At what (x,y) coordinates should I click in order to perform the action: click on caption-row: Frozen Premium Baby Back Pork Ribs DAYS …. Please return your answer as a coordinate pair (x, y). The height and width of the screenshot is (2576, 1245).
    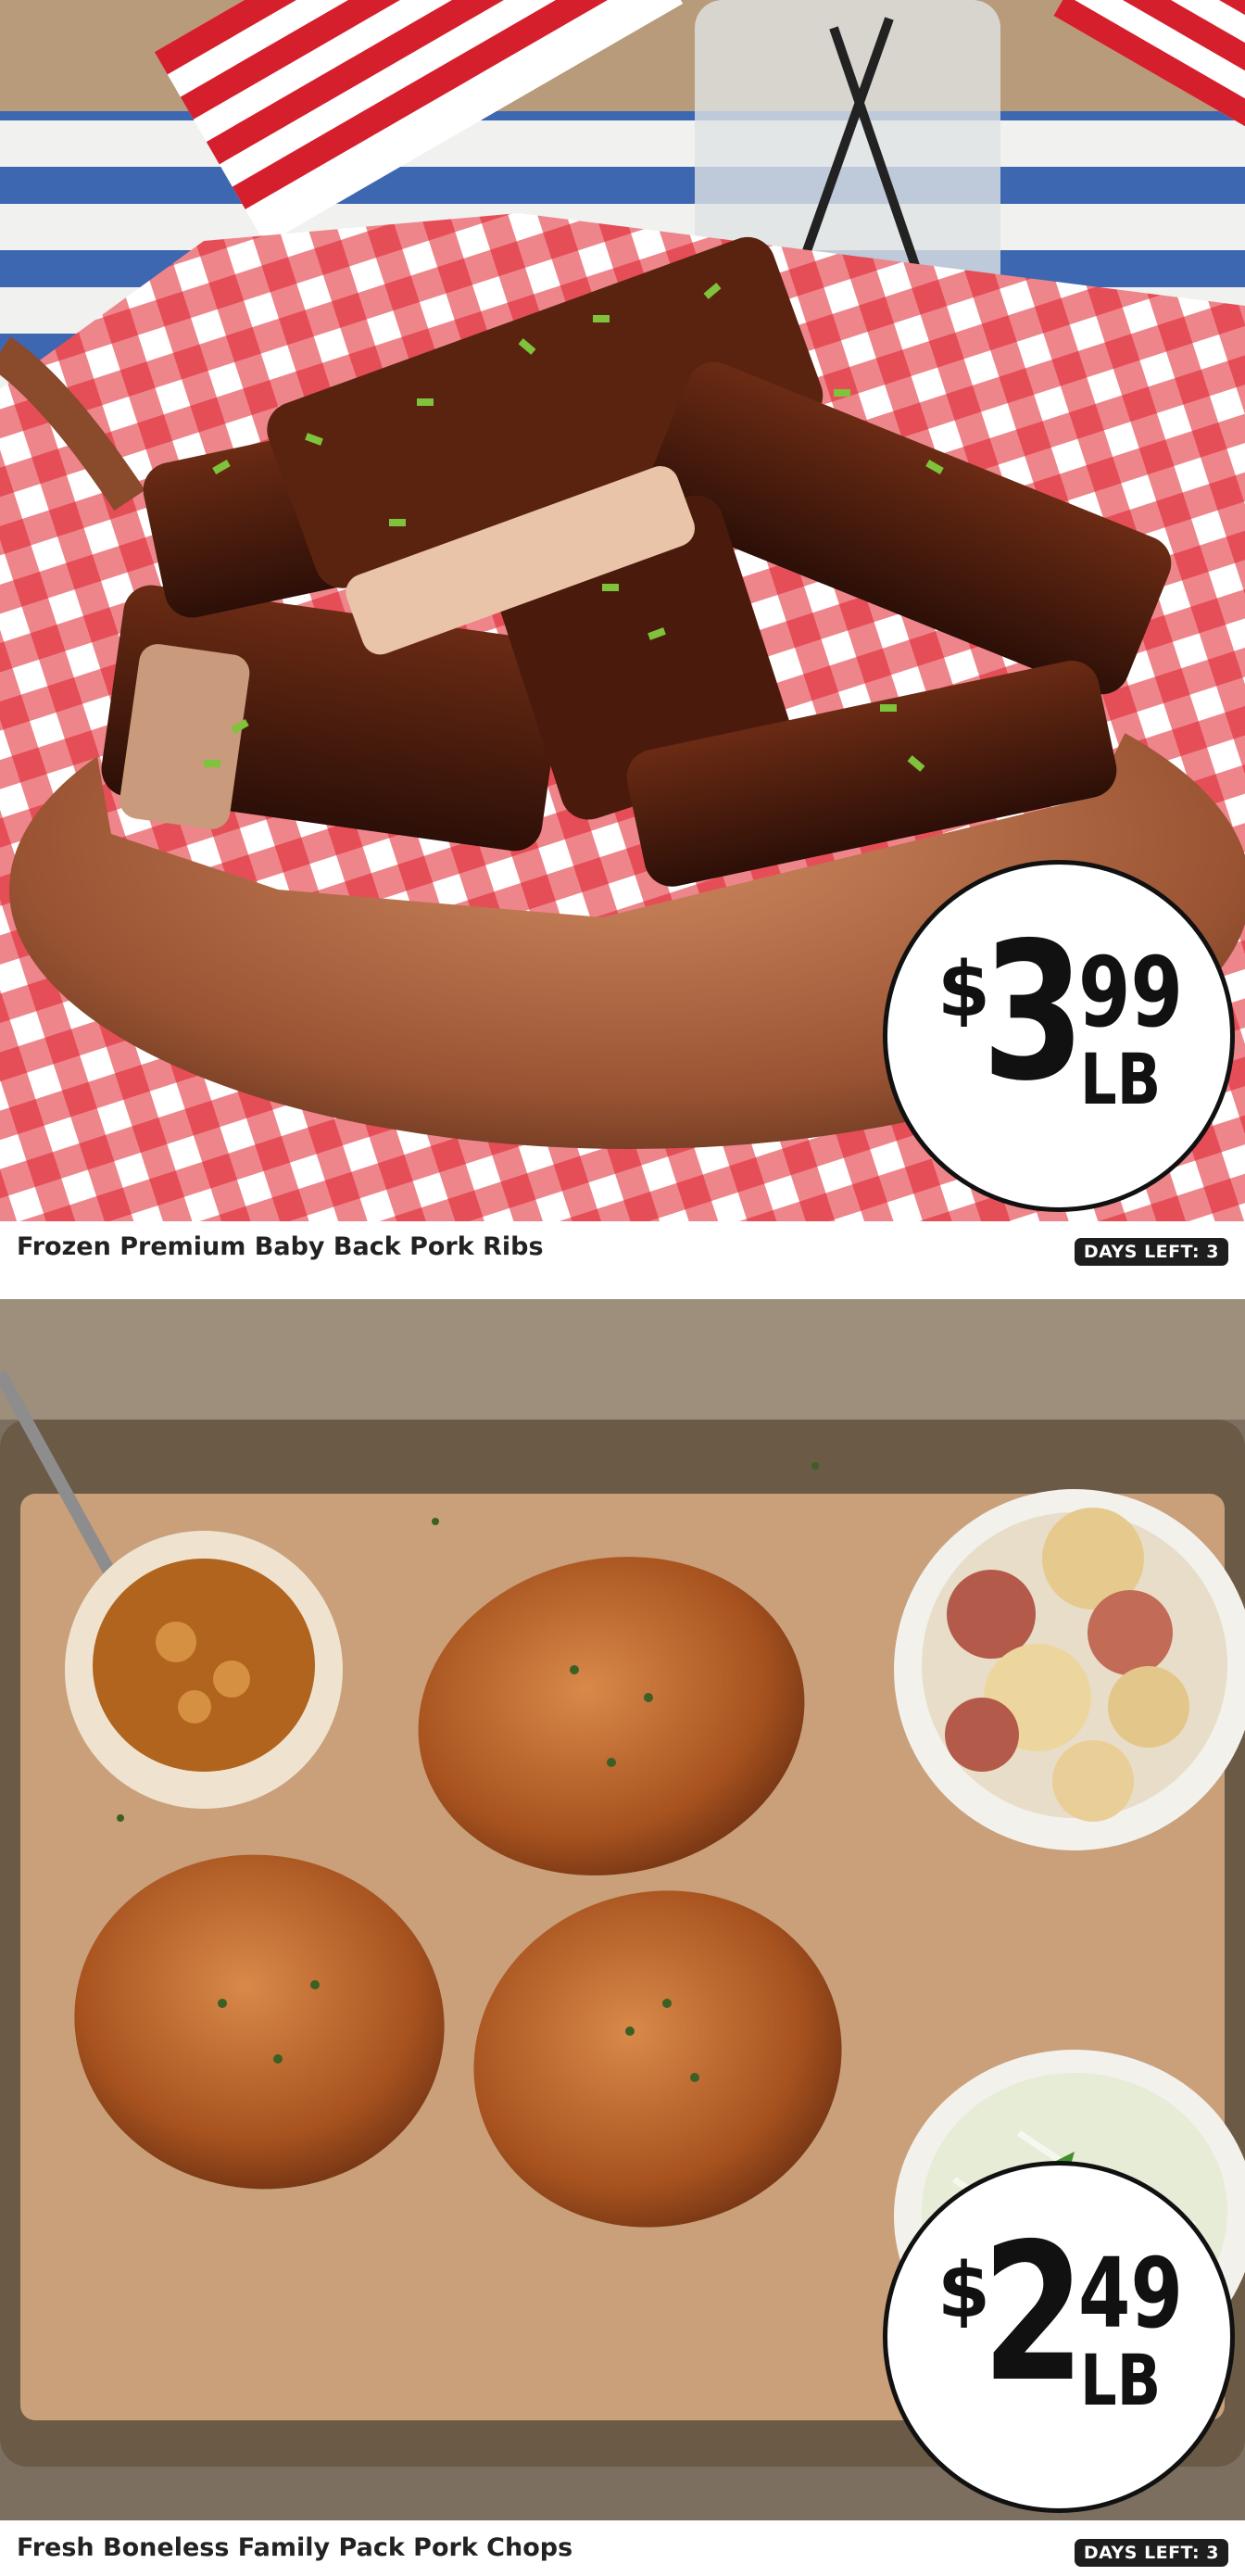
    Looking at the image, I should click on (622, 1247).